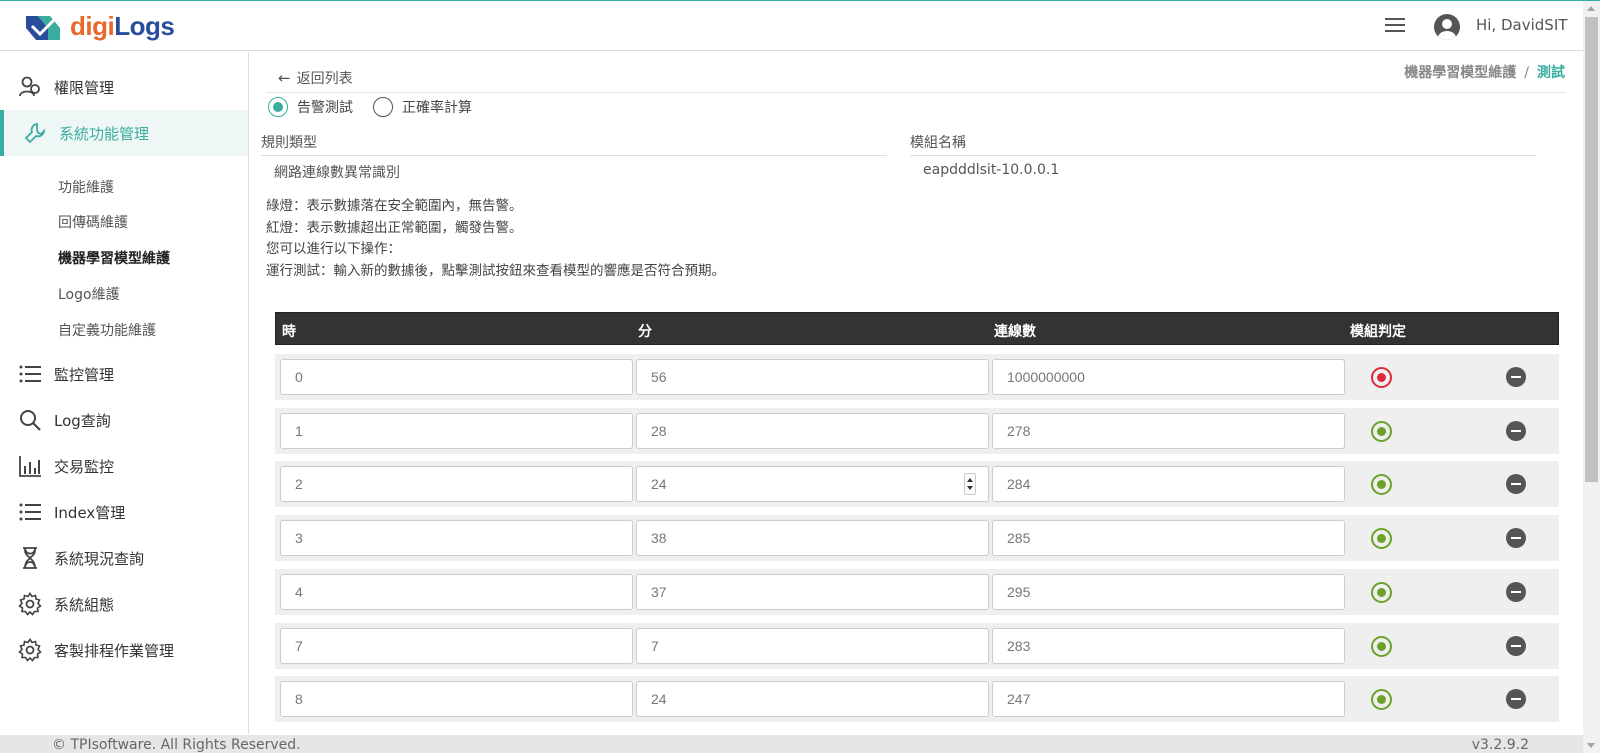  I want to click on hour-input: 3, so click(456, 538).